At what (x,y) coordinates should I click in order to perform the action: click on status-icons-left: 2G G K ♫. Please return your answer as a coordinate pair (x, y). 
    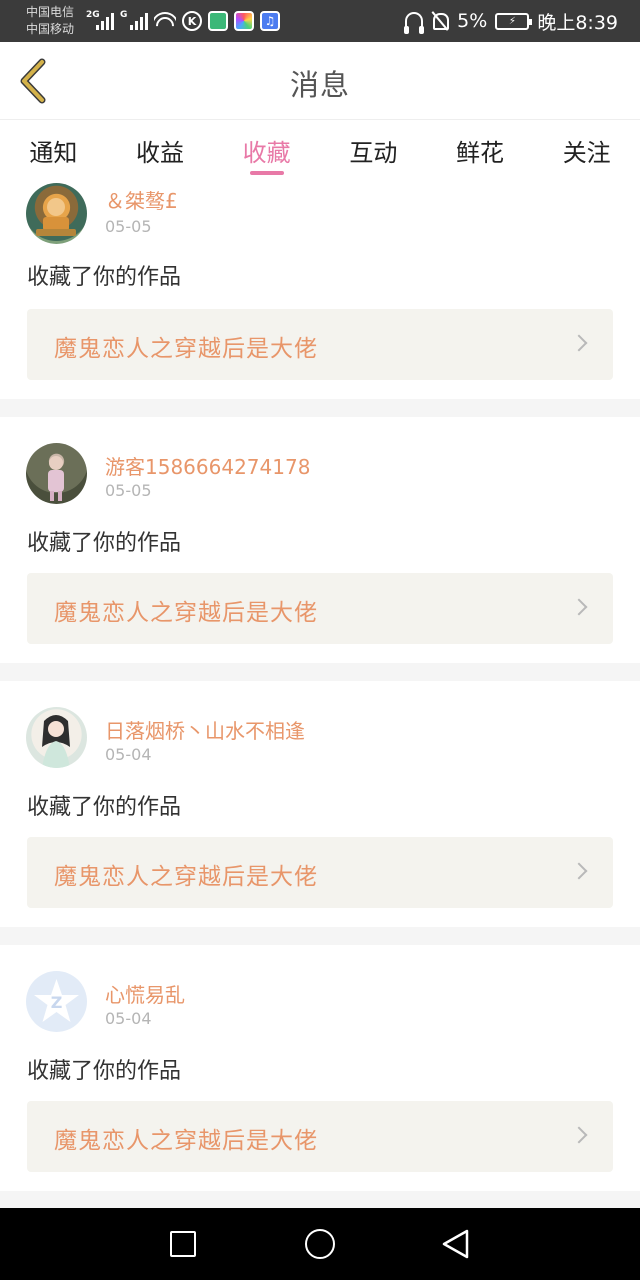
    Looking at the image, I should click on (183, 21).